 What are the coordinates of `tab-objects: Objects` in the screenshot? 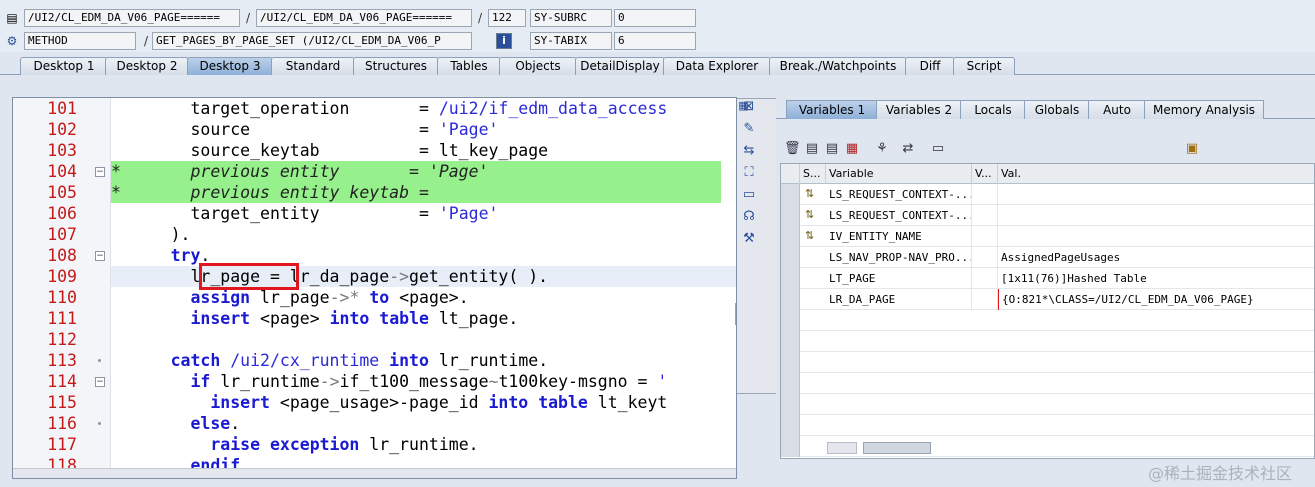 It's located at (538, 66).